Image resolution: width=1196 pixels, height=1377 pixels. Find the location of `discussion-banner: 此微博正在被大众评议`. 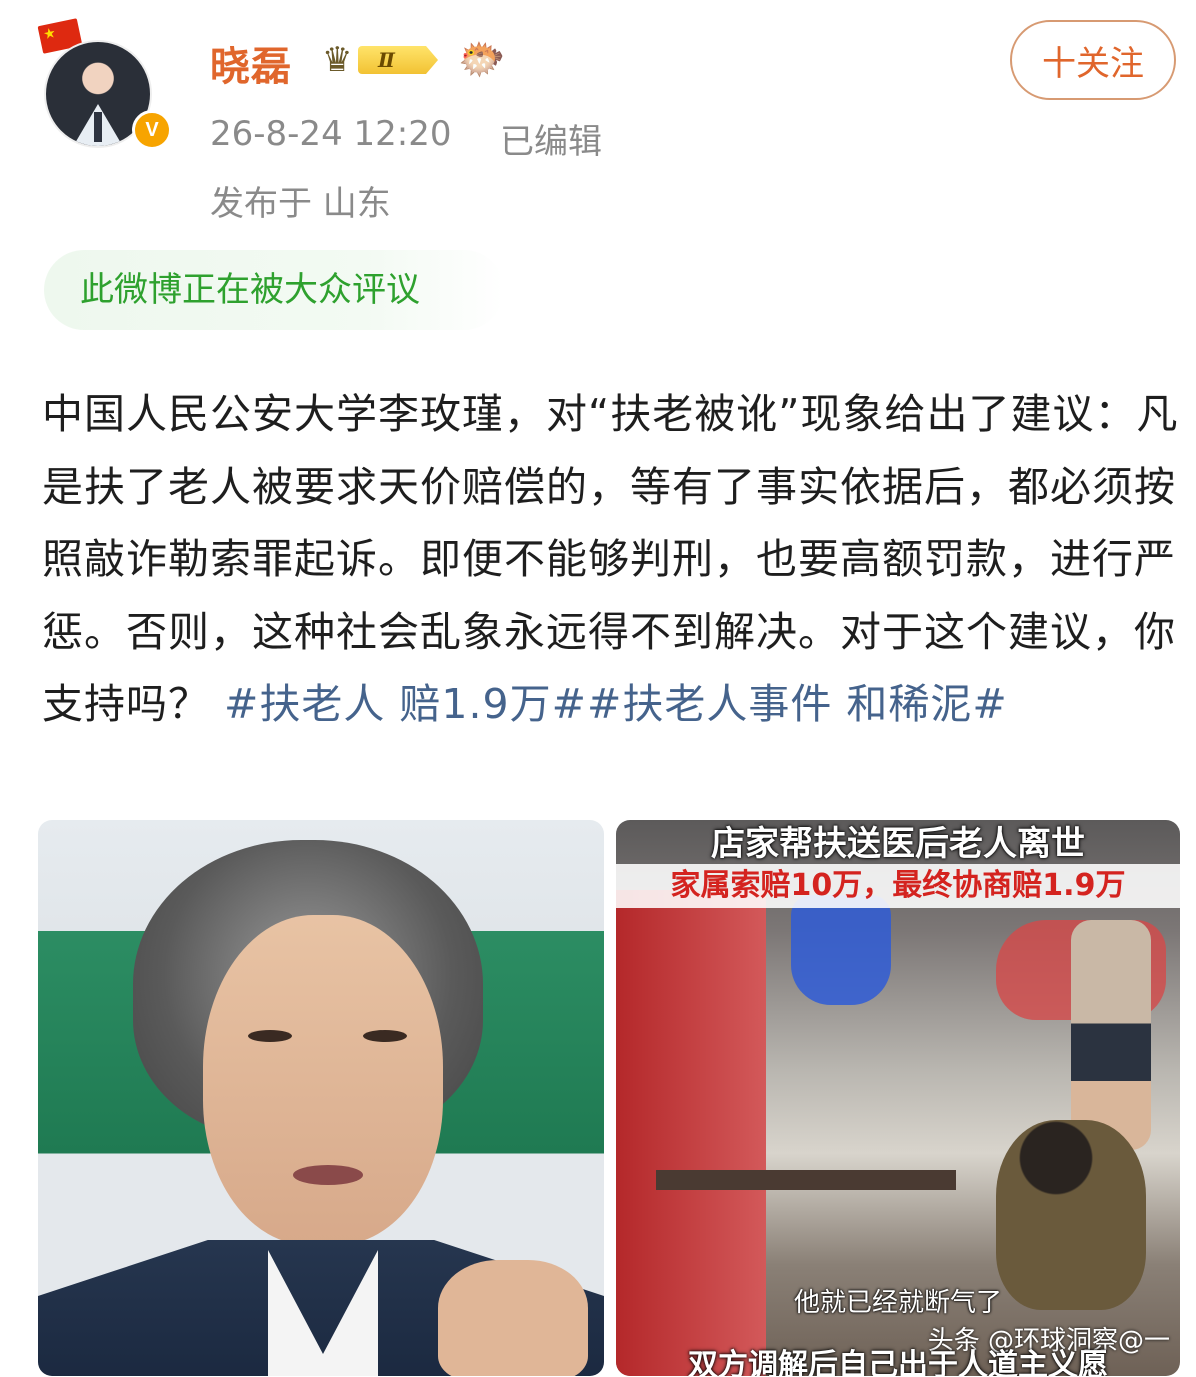

discussion-banner: 此微博正在被大众评议 is located at coordinates (274, 290).